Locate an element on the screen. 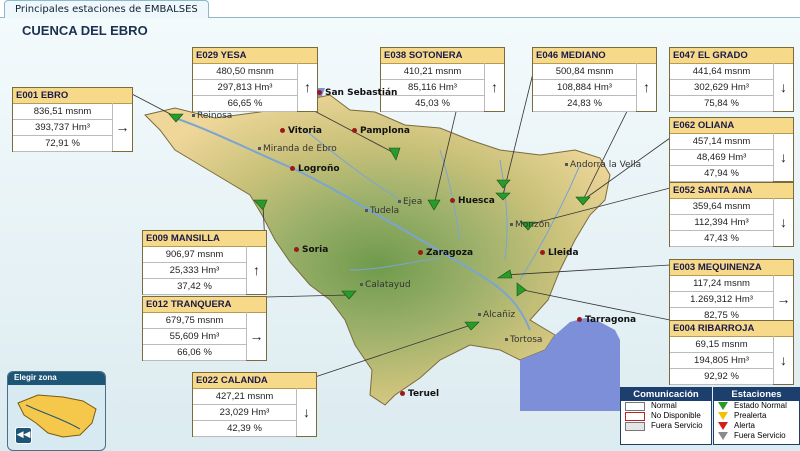 The image size is (800, 451). station-percent: 66,65 % is located at coordinates (245, 104).